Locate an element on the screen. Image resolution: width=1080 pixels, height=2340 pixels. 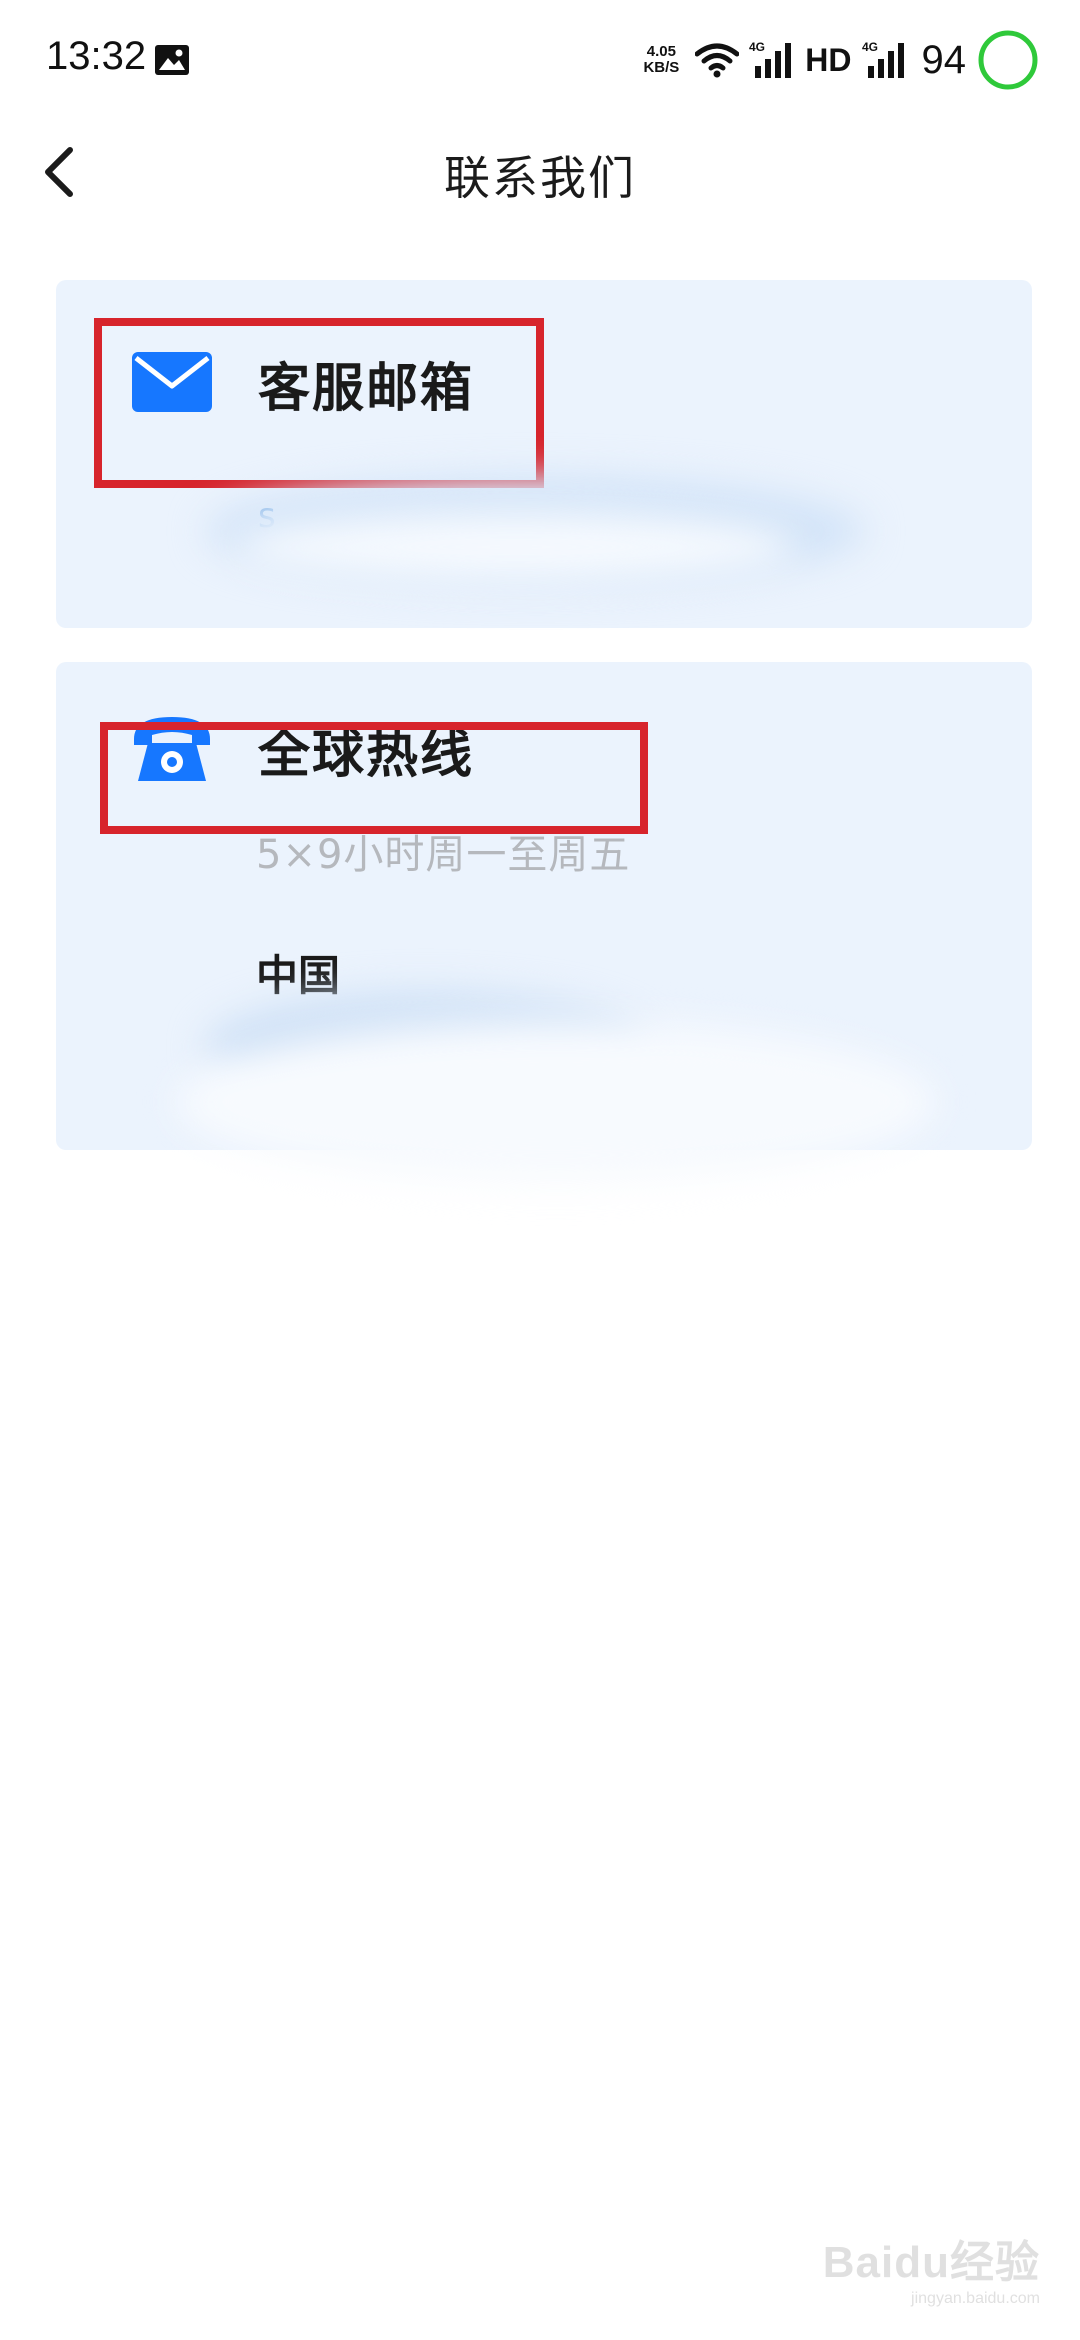
wifi-icon is located at coordinates (717, 60).